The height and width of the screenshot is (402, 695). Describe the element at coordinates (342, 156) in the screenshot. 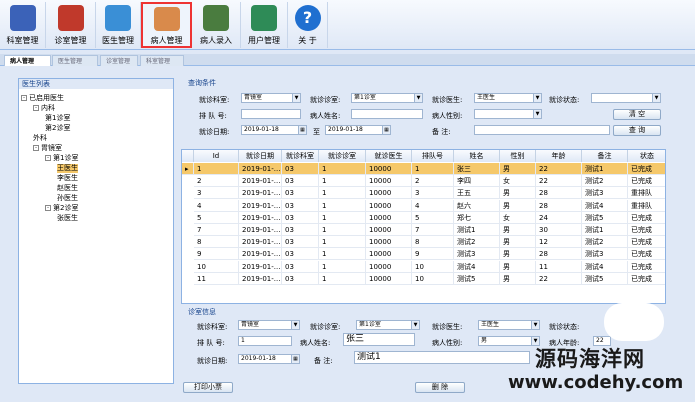

I see `column-header: 就诊诊室` at that location.